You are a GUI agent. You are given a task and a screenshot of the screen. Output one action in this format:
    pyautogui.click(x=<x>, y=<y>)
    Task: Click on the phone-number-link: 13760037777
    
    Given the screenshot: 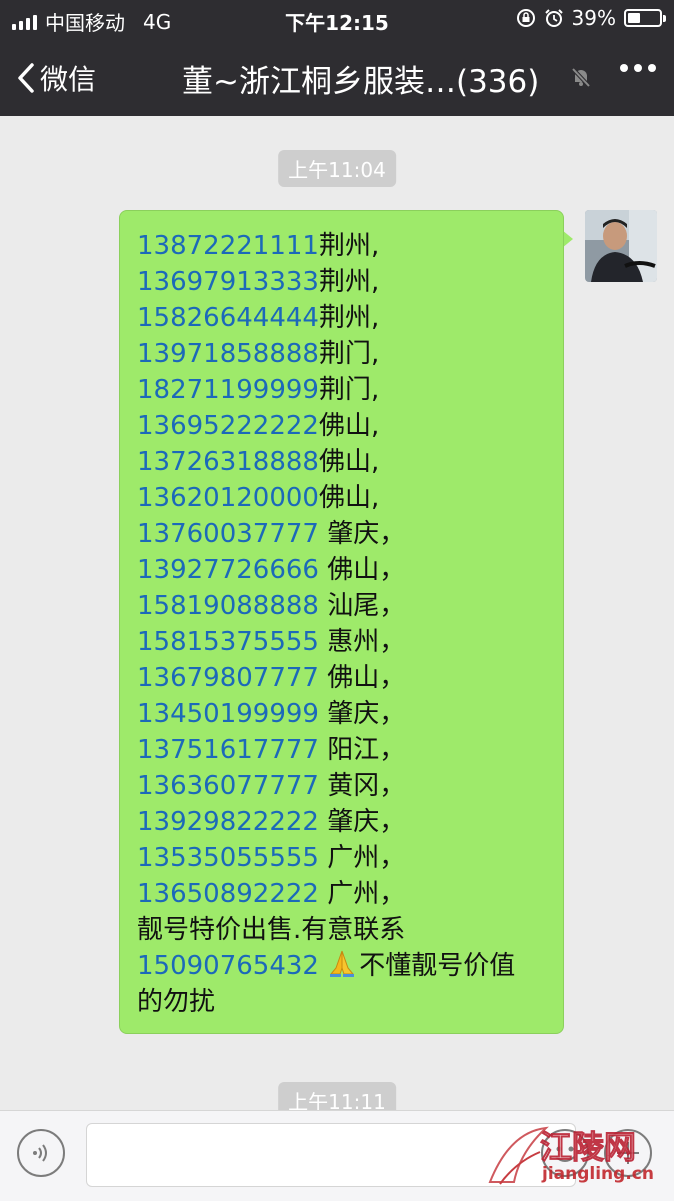 What is the action you would take?
    pyautogui.click(x=228, y=534)
    